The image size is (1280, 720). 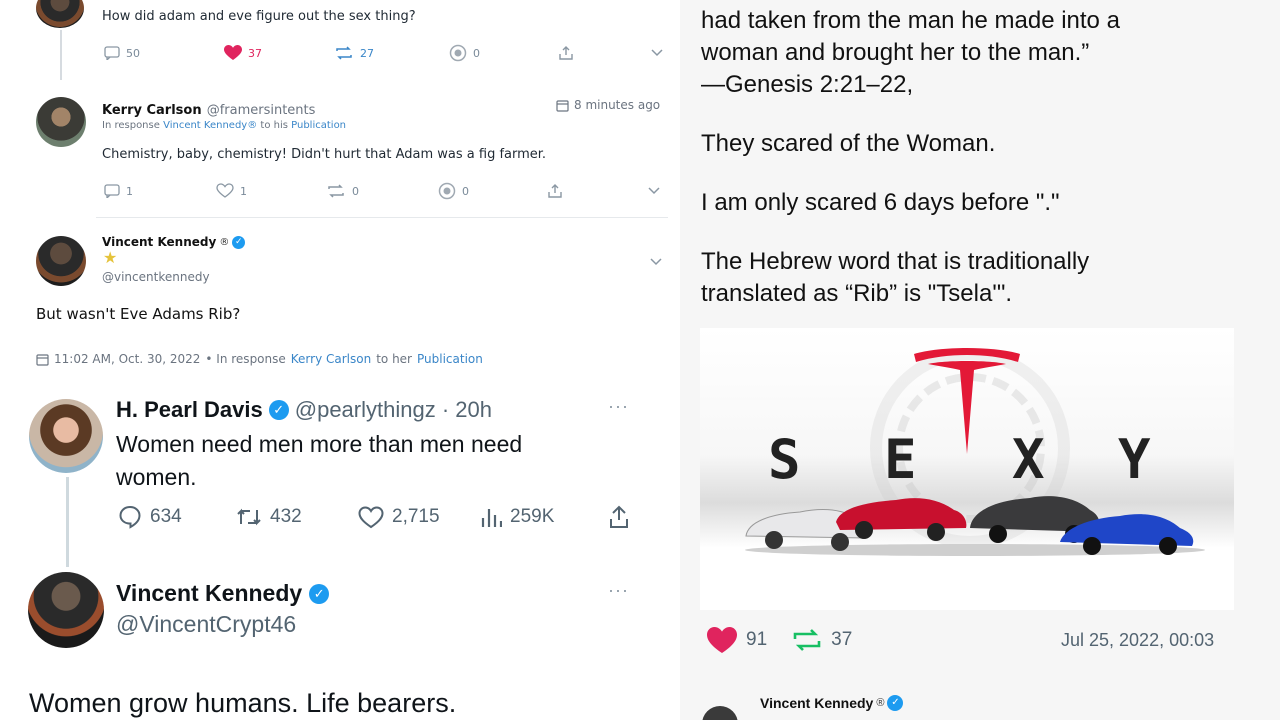 I want to click on post-text-line: They scared of the Woman., so click(x=848, y=143).